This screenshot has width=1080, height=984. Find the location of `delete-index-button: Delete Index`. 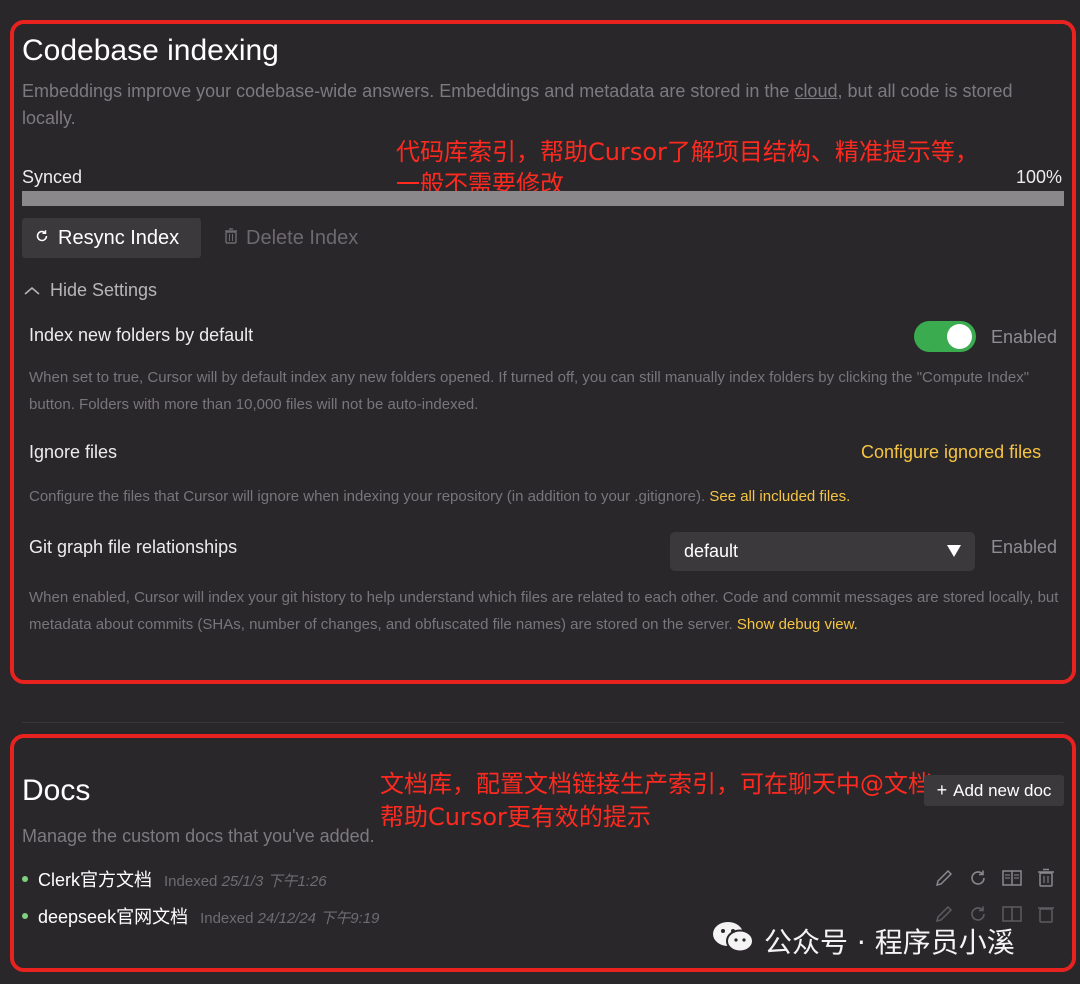

delete-index-button: Delete Index is located at coordinates (291, 238).